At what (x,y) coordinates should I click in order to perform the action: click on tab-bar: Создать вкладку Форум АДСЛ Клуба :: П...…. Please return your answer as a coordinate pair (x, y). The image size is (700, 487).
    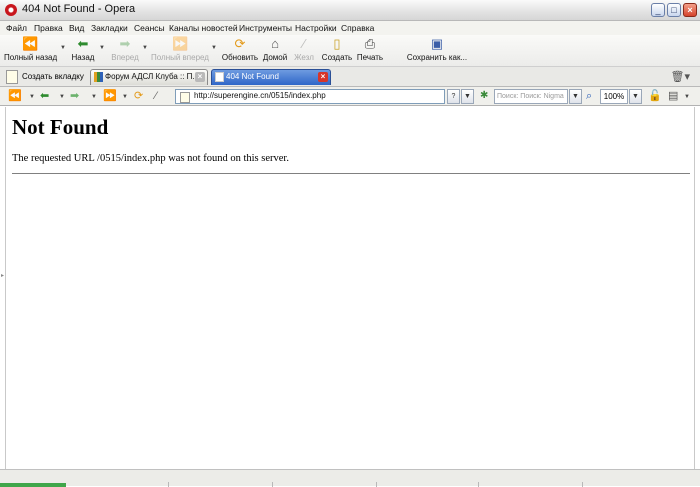
    Looking at the image, I should click on (350, 77).